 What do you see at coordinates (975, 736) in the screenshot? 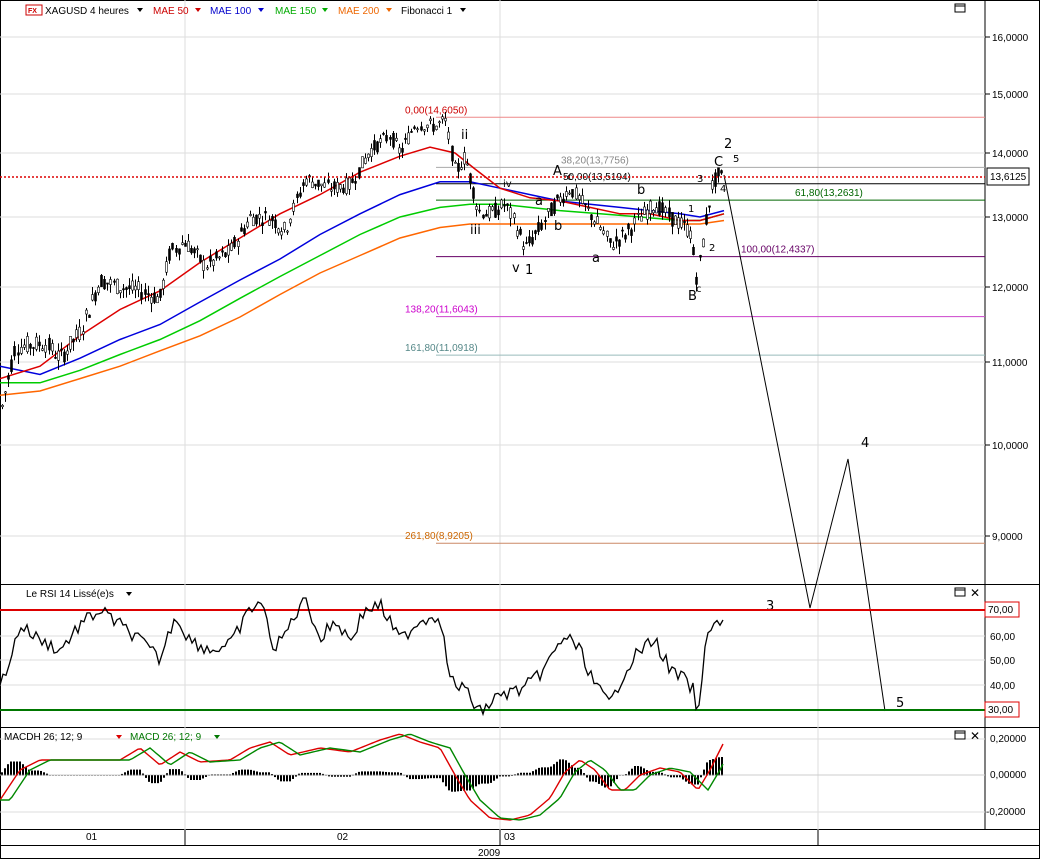
I see `close-macd-icon: ✕` at bounding box center [975, 736].